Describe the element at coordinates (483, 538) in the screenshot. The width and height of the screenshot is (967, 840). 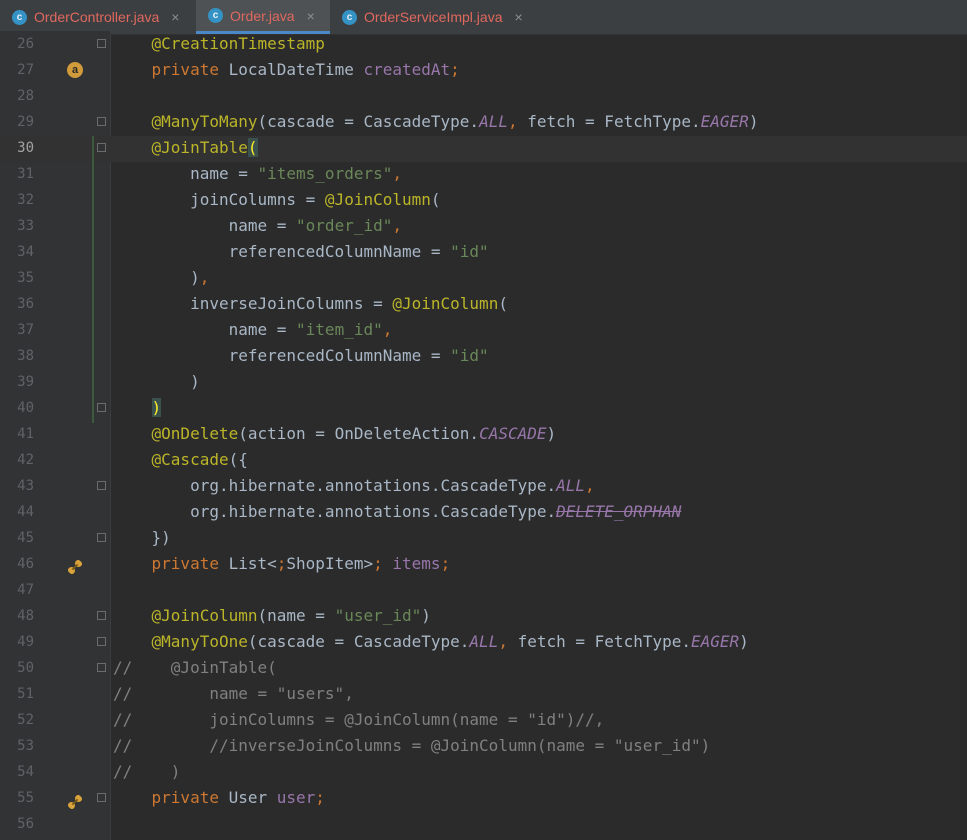
I see `code-line: 45 })` at that location.